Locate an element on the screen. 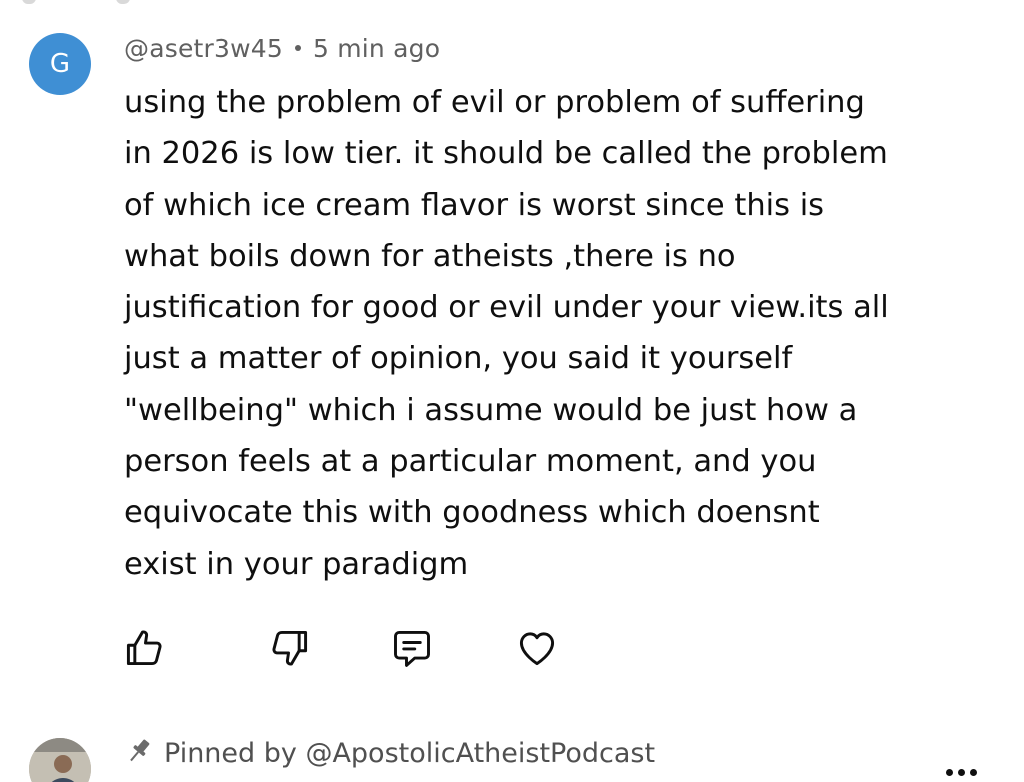 This screenshot has height=782, width=1024. avatar-letter: G is located at coordinates (60, 64).